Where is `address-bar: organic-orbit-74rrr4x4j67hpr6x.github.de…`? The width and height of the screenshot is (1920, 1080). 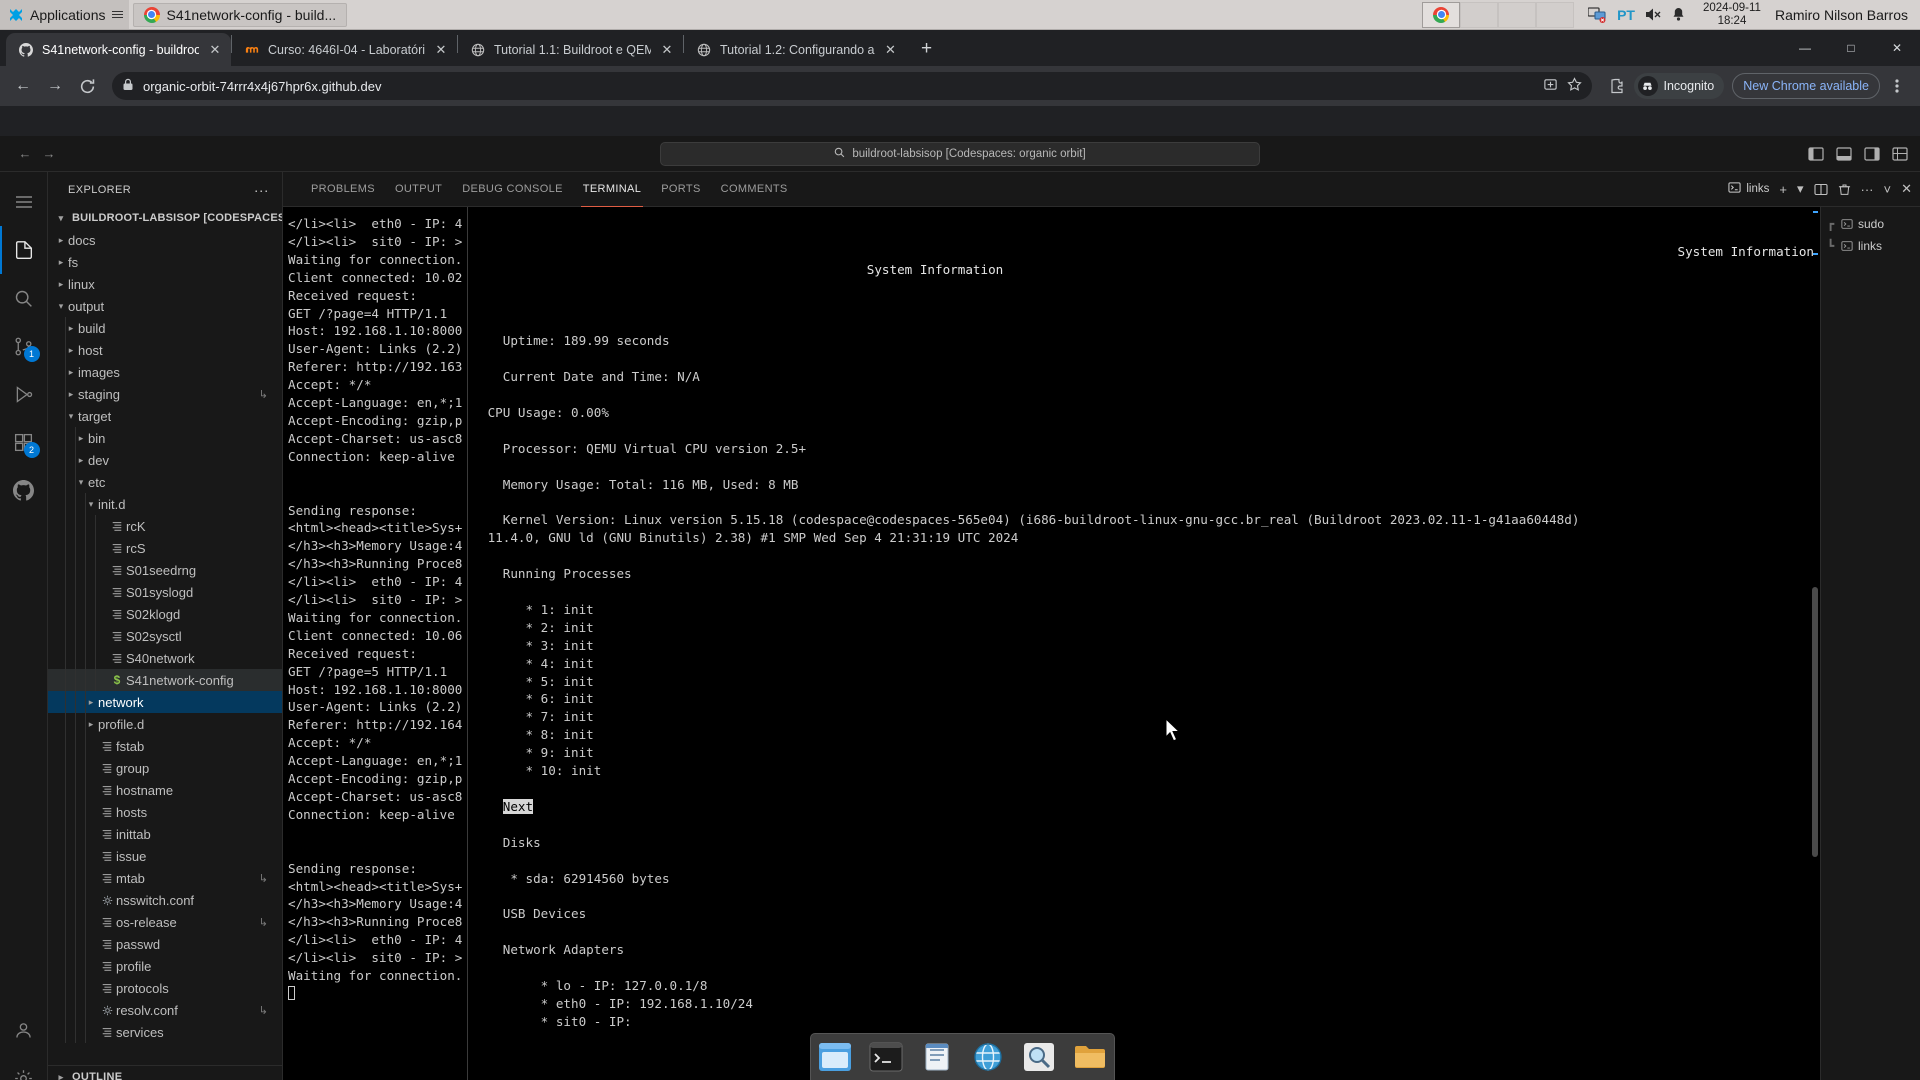 address-bar: organic-orbit-74rrr4x4j67hpr6x.github.de… is located at coordinates (852, 86).